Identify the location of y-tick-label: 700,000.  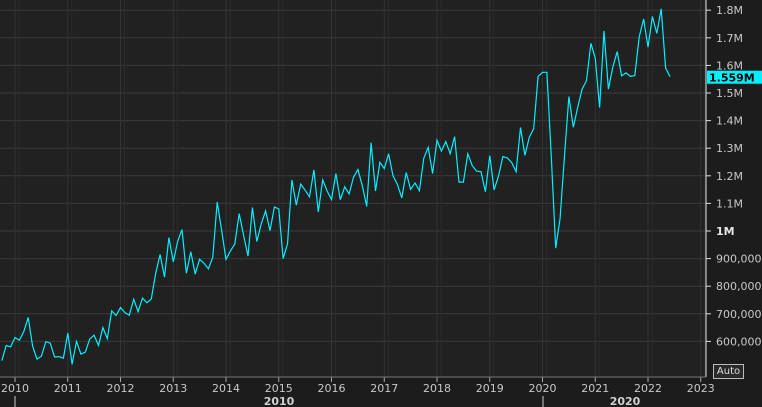
(739, 314).